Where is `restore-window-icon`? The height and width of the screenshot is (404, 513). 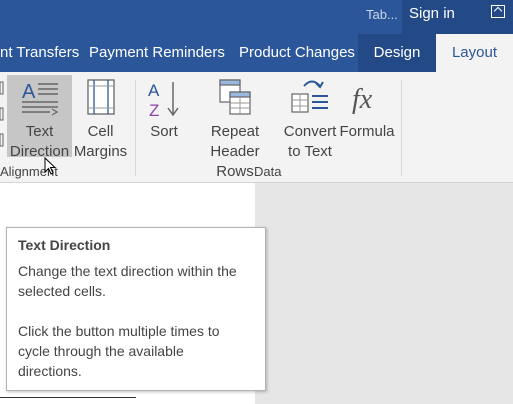 restore-window-icon is located at coordinates (498, 11).